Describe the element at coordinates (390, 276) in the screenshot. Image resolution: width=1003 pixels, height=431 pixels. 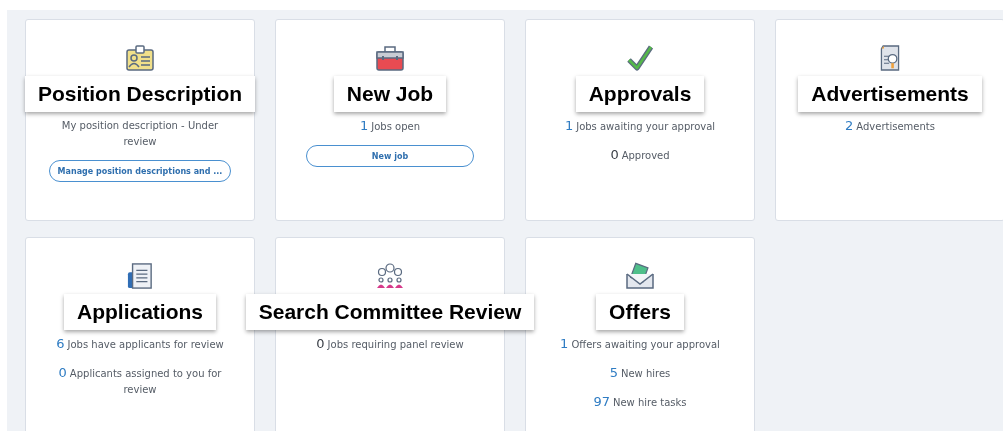
I see `group-discussion-icon` at that location.